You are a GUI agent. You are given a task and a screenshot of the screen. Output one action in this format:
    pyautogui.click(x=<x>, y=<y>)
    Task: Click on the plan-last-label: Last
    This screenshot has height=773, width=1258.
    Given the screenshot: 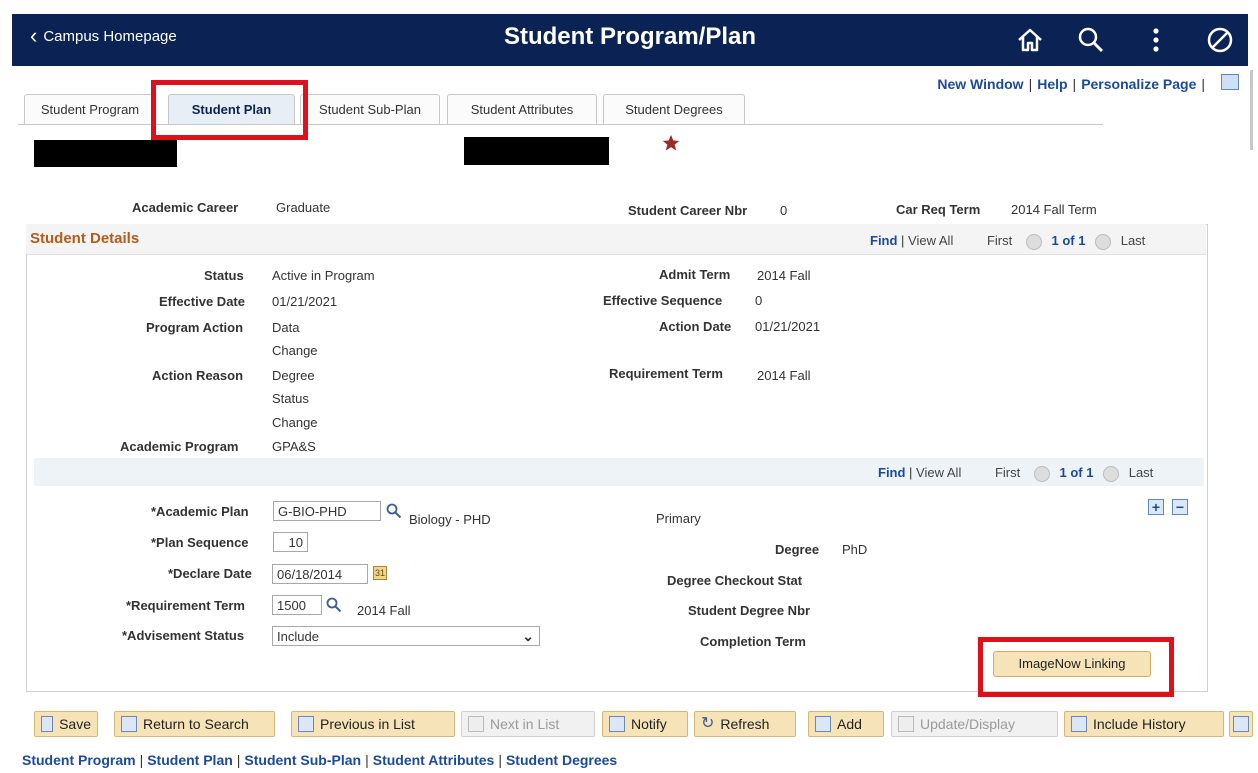 What is the action you would take?
    pyautogui.click(x=1141, y=472)
    